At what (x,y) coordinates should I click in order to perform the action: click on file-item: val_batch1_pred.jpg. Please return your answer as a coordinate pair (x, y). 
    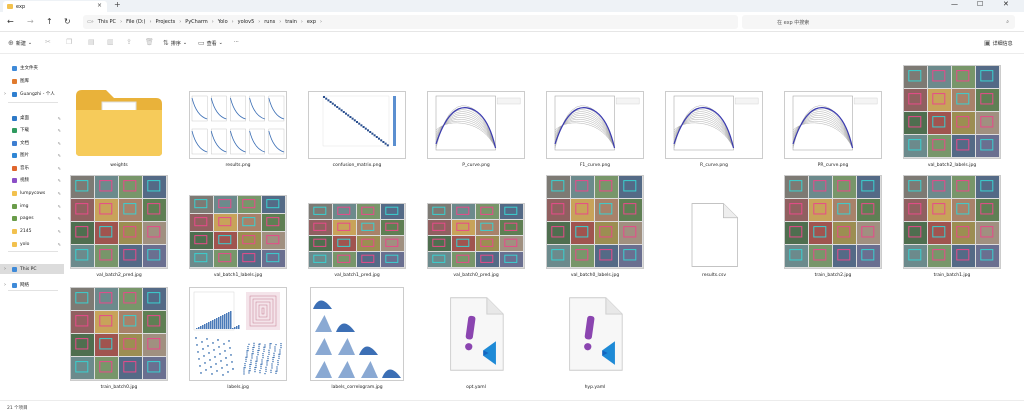
    Looking at the image, I should click on (357, 223).